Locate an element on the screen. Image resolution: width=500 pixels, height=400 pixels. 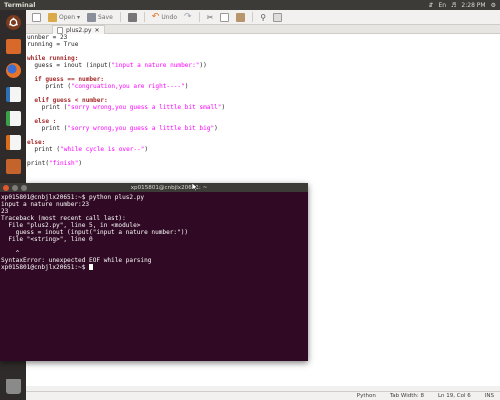
terminal-line: xp015801@cnbjlx20651:~$ python plus2.py is located at coordinates (73, 197).